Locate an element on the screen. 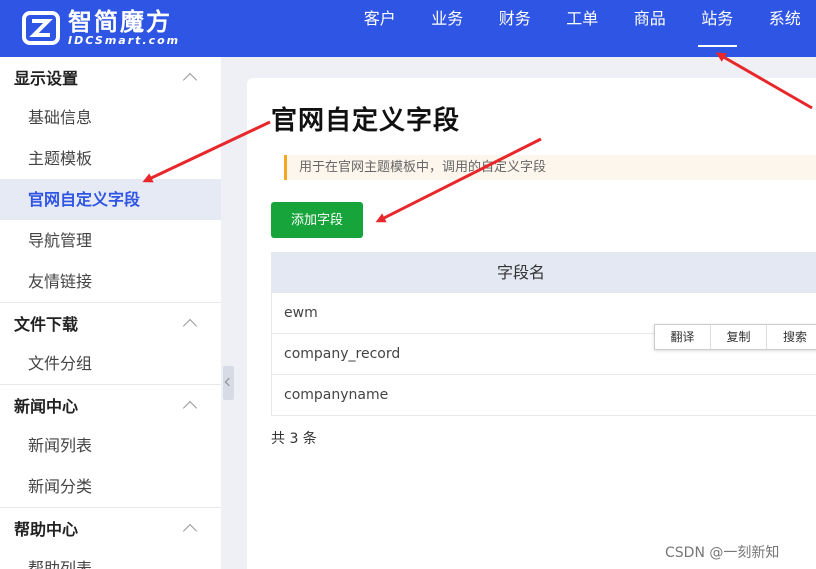  logo-mark-icon is located at coordinates (41, 28).